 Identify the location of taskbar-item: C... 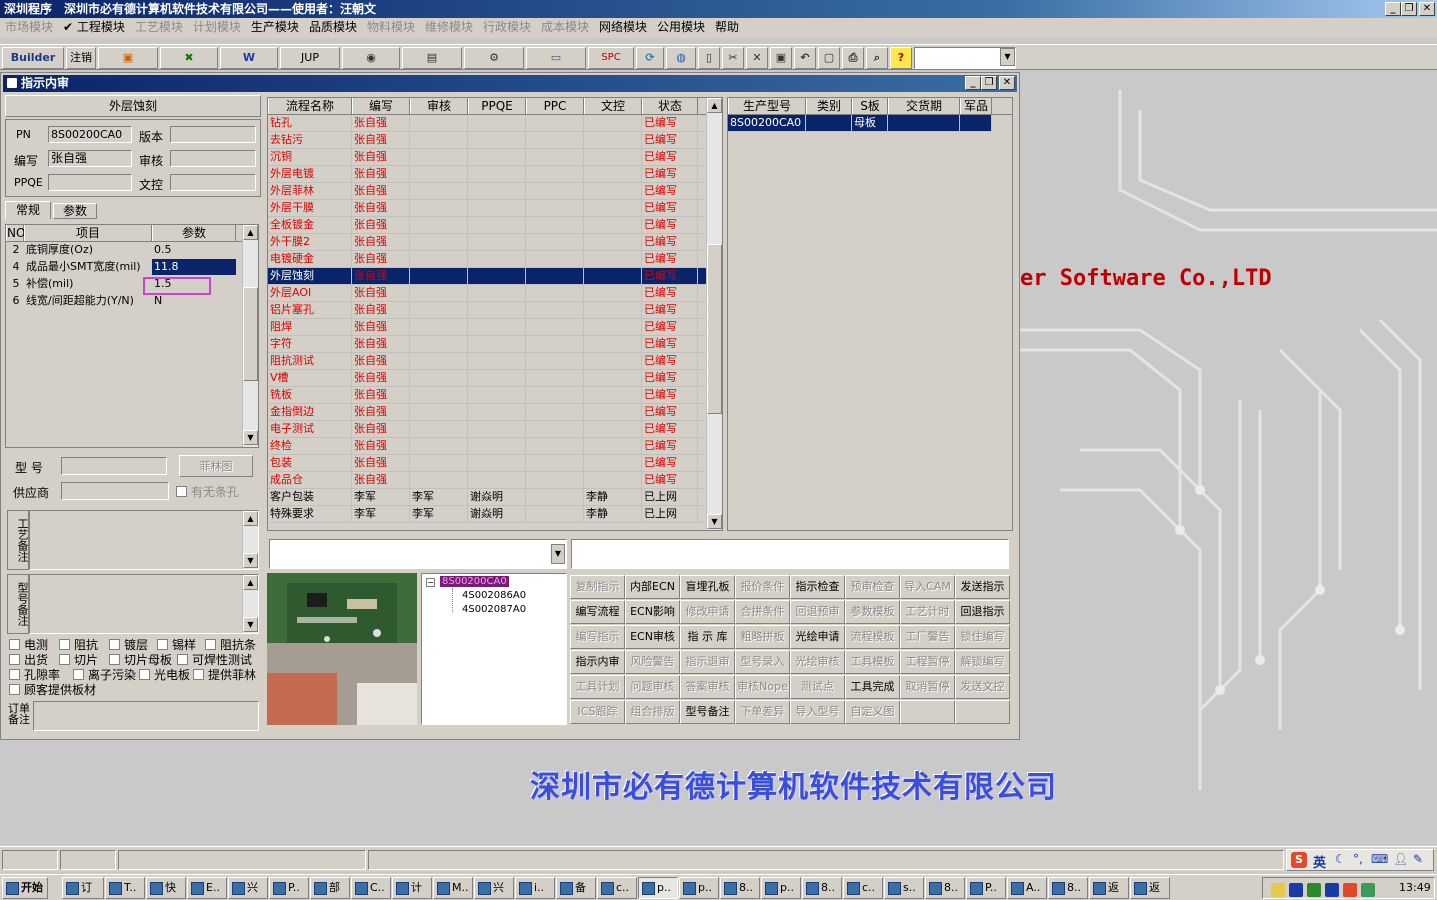
(371, 888).